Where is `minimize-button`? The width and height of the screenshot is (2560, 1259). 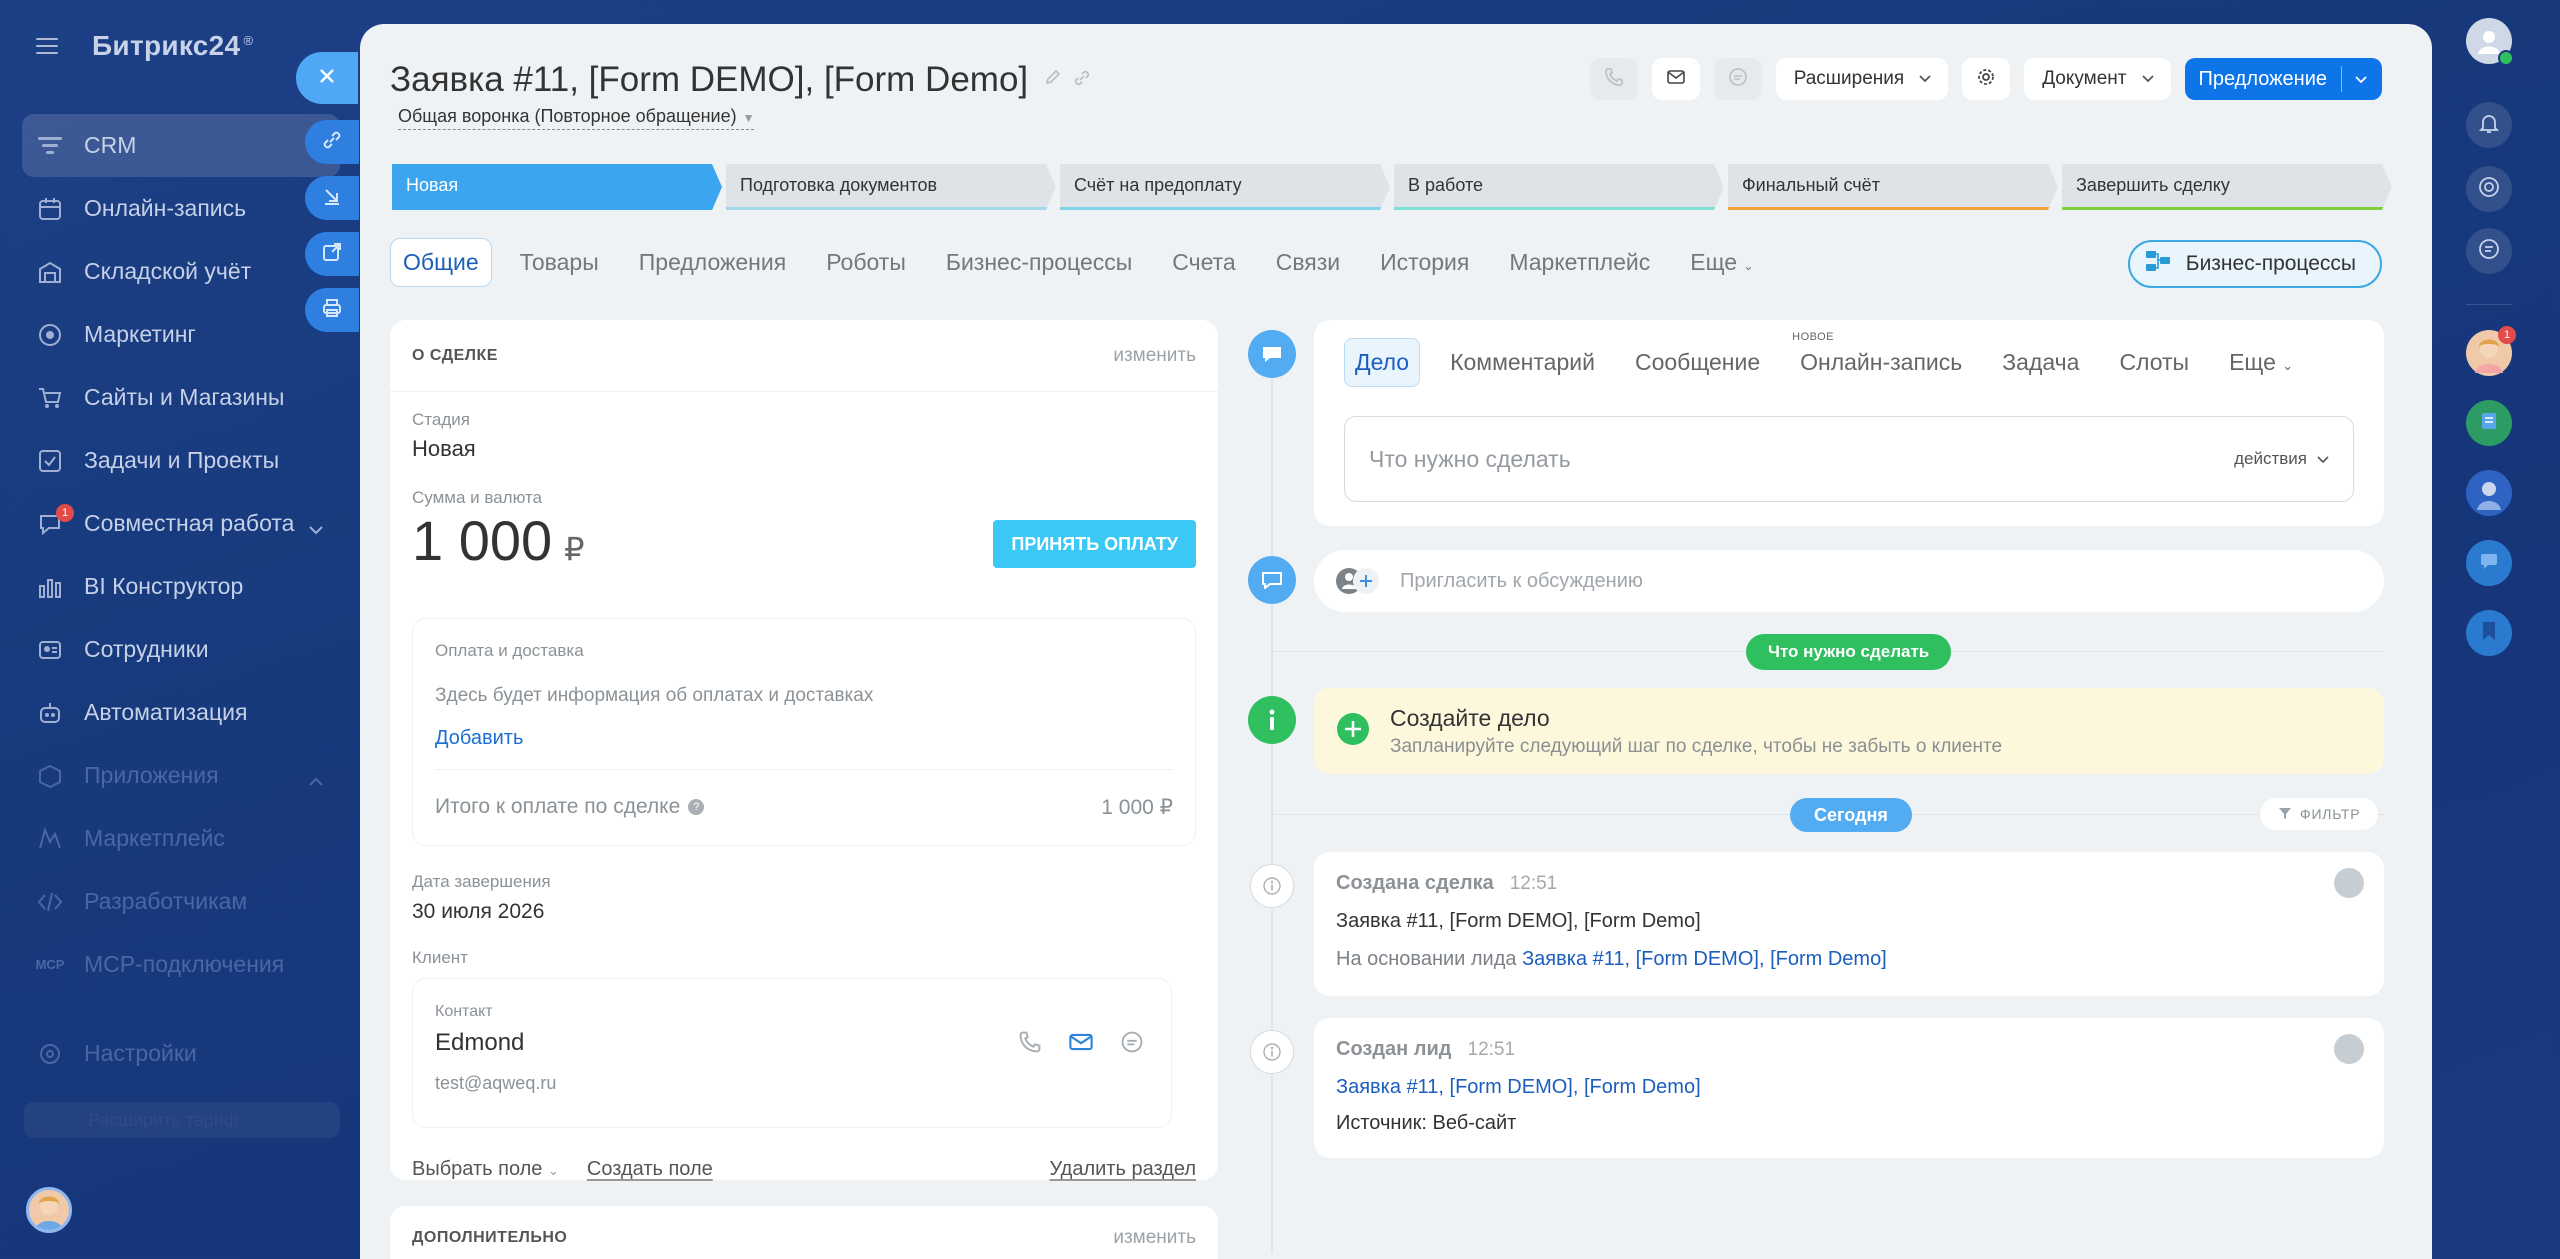
minimize-button is located at coordinates (332, 198).